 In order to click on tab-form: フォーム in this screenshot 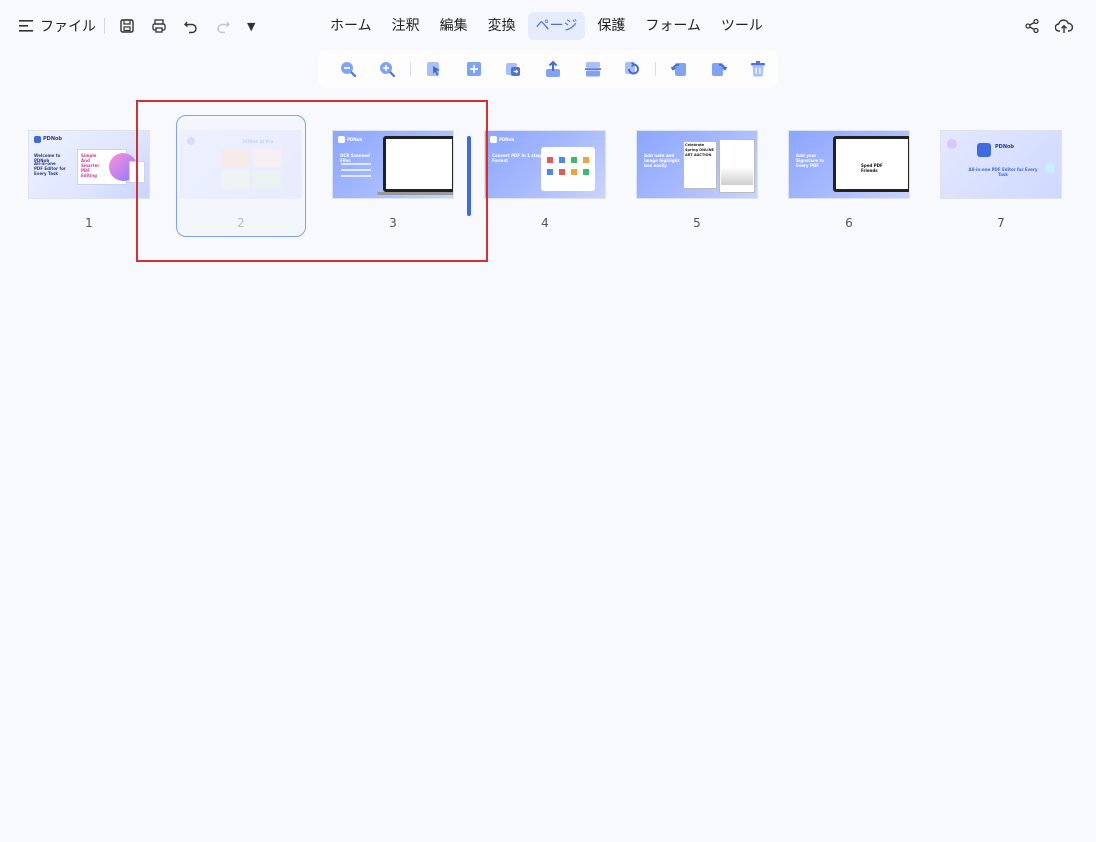, I will do `click(673, 26)`.